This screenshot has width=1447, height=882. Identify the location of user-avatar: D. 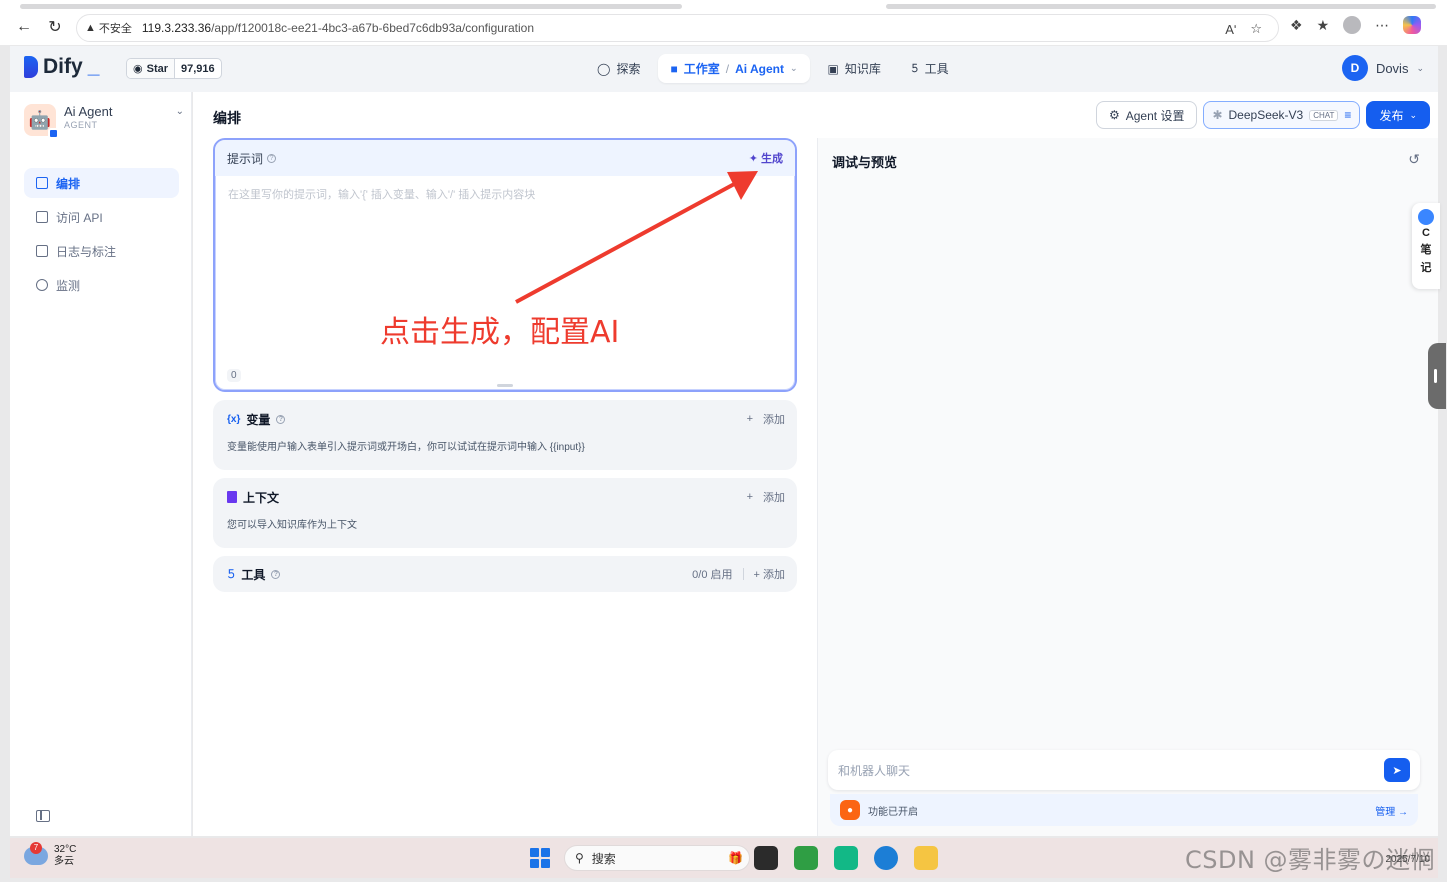
(1354, 68).